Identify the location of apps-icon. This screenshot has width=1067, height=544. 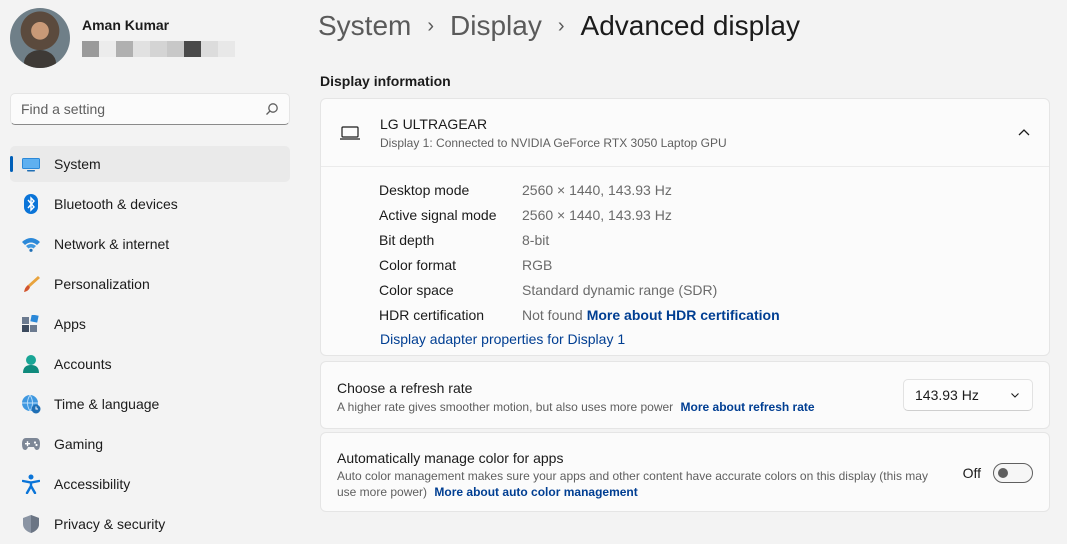
(31, 324).